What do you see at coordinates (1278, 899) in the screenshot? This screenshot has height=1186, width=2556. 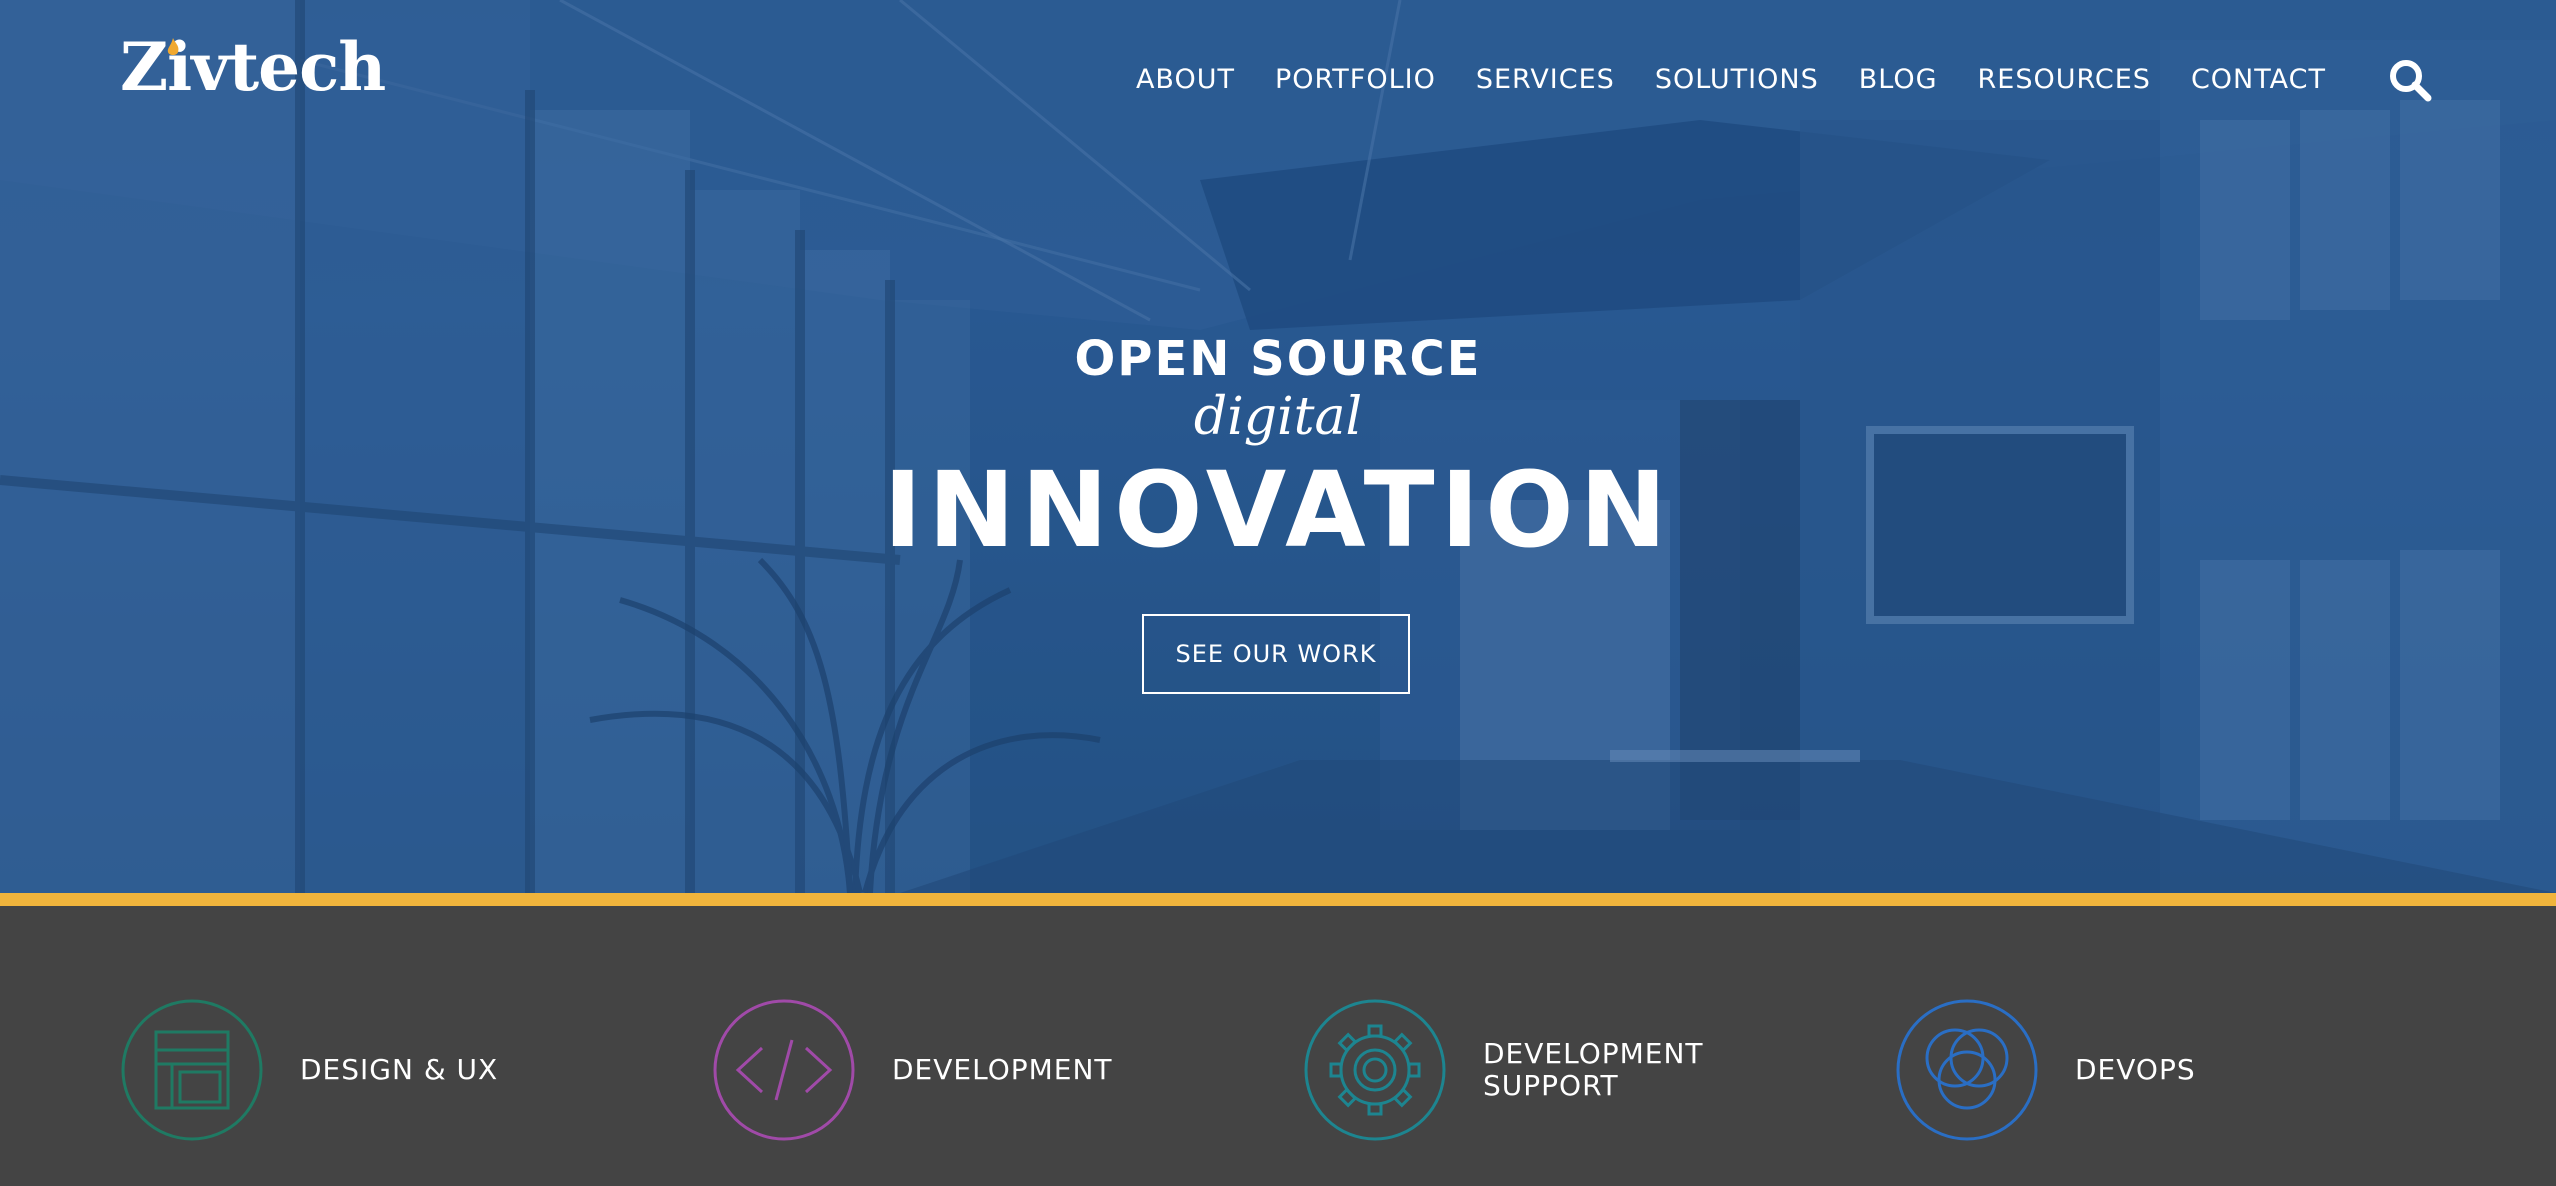 I see `accent-stripe` at bounding box center [1278, 899].